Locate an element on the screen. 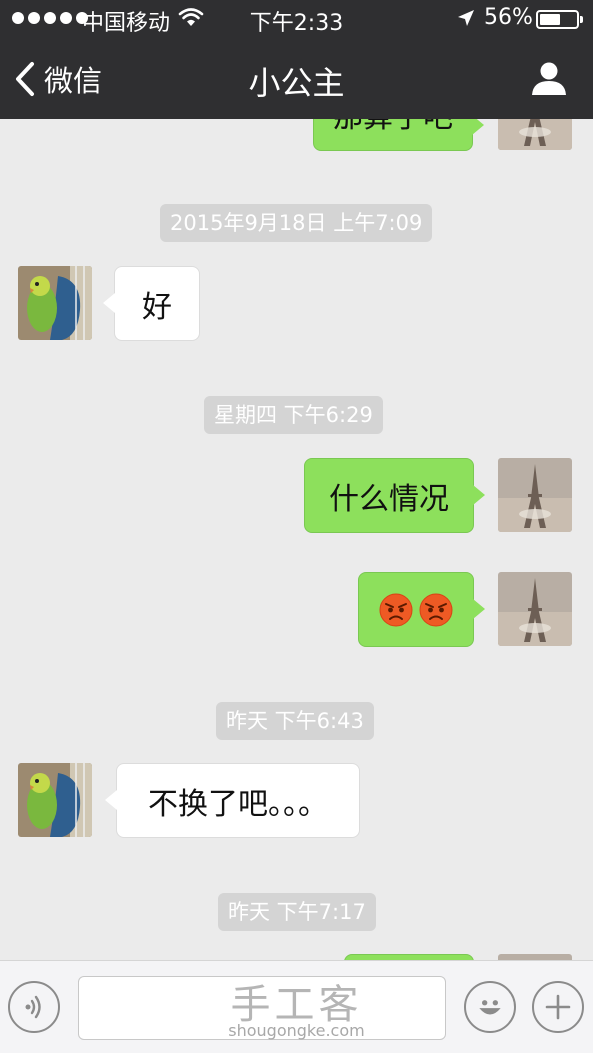 This screenshot has height=1053, width=593. message-bubble-incoming: 不换了吧。。。 is located at coordinates (232, 800).